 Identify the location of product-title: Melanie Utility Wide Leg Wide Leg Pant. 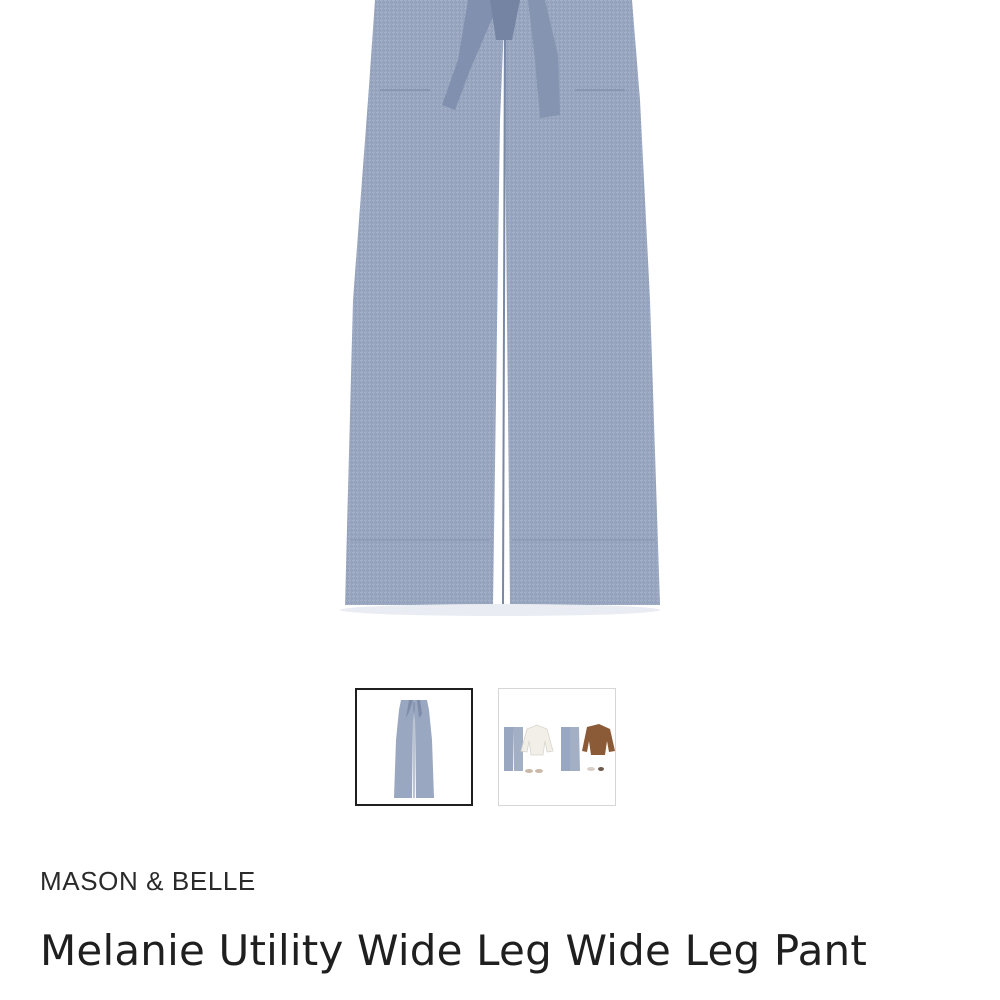
(453, 950).